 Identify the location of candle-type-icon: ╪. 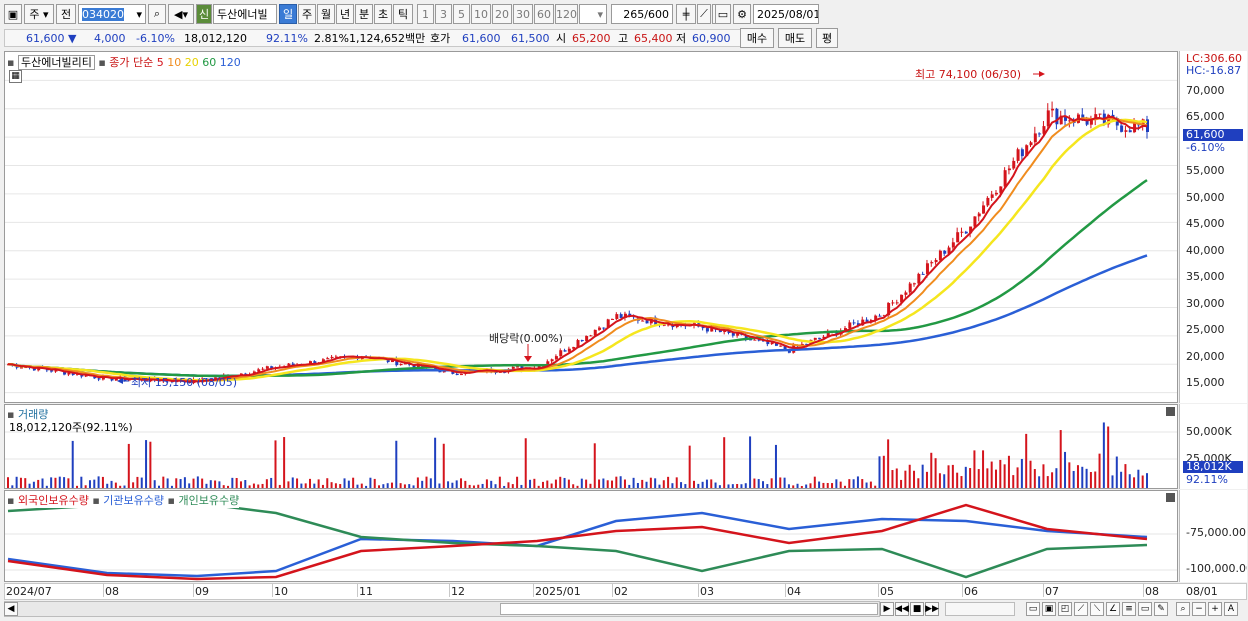
(686, 14).